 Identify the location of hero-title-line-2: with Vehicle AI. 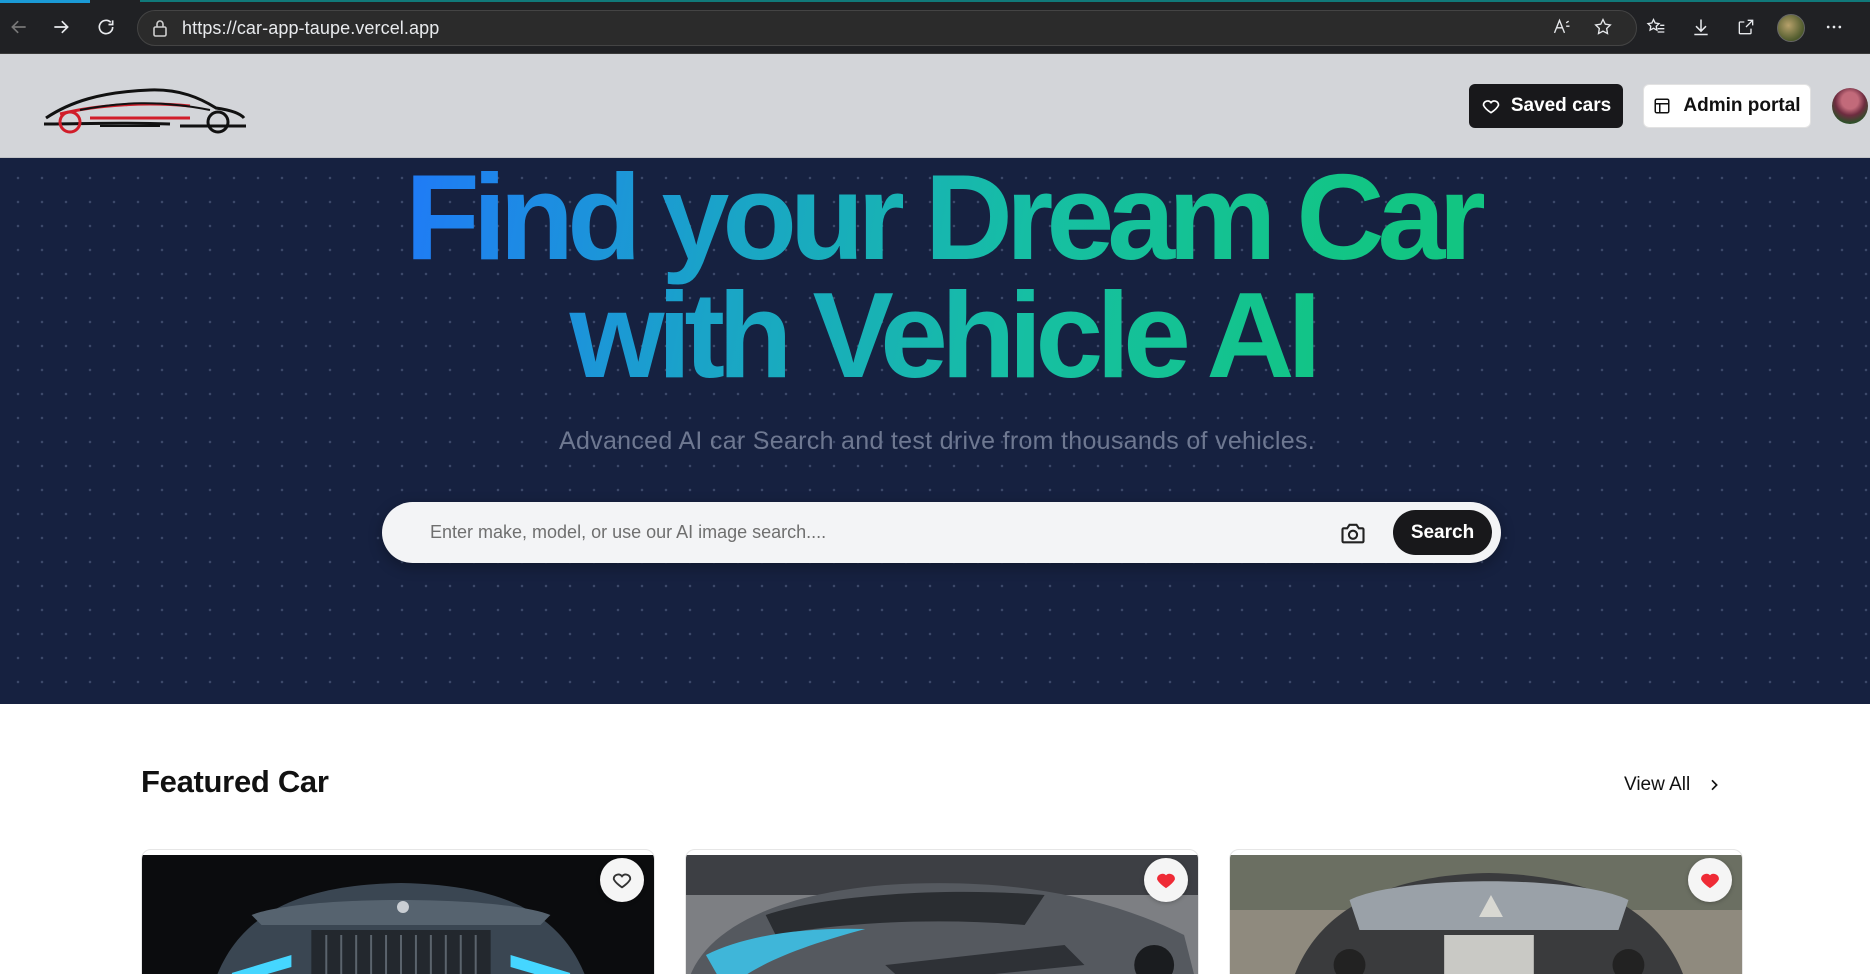
(942, 335).